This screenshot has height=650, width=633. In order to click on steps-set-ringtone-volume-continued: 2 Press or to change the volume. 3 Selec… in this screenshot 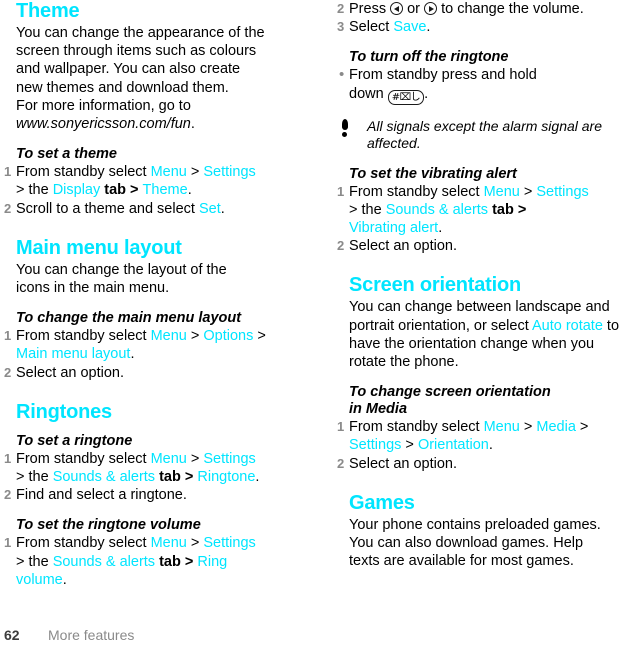, I will do `click(485, 18)`.